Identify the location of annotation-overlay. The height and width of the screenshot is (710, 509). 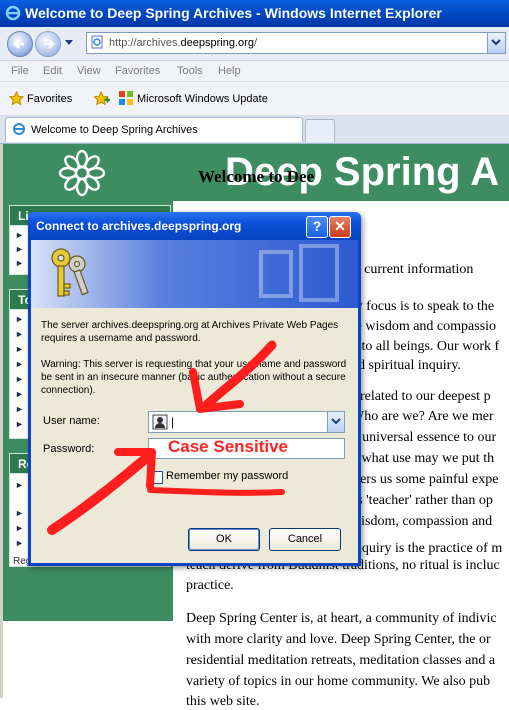
(166, 437).